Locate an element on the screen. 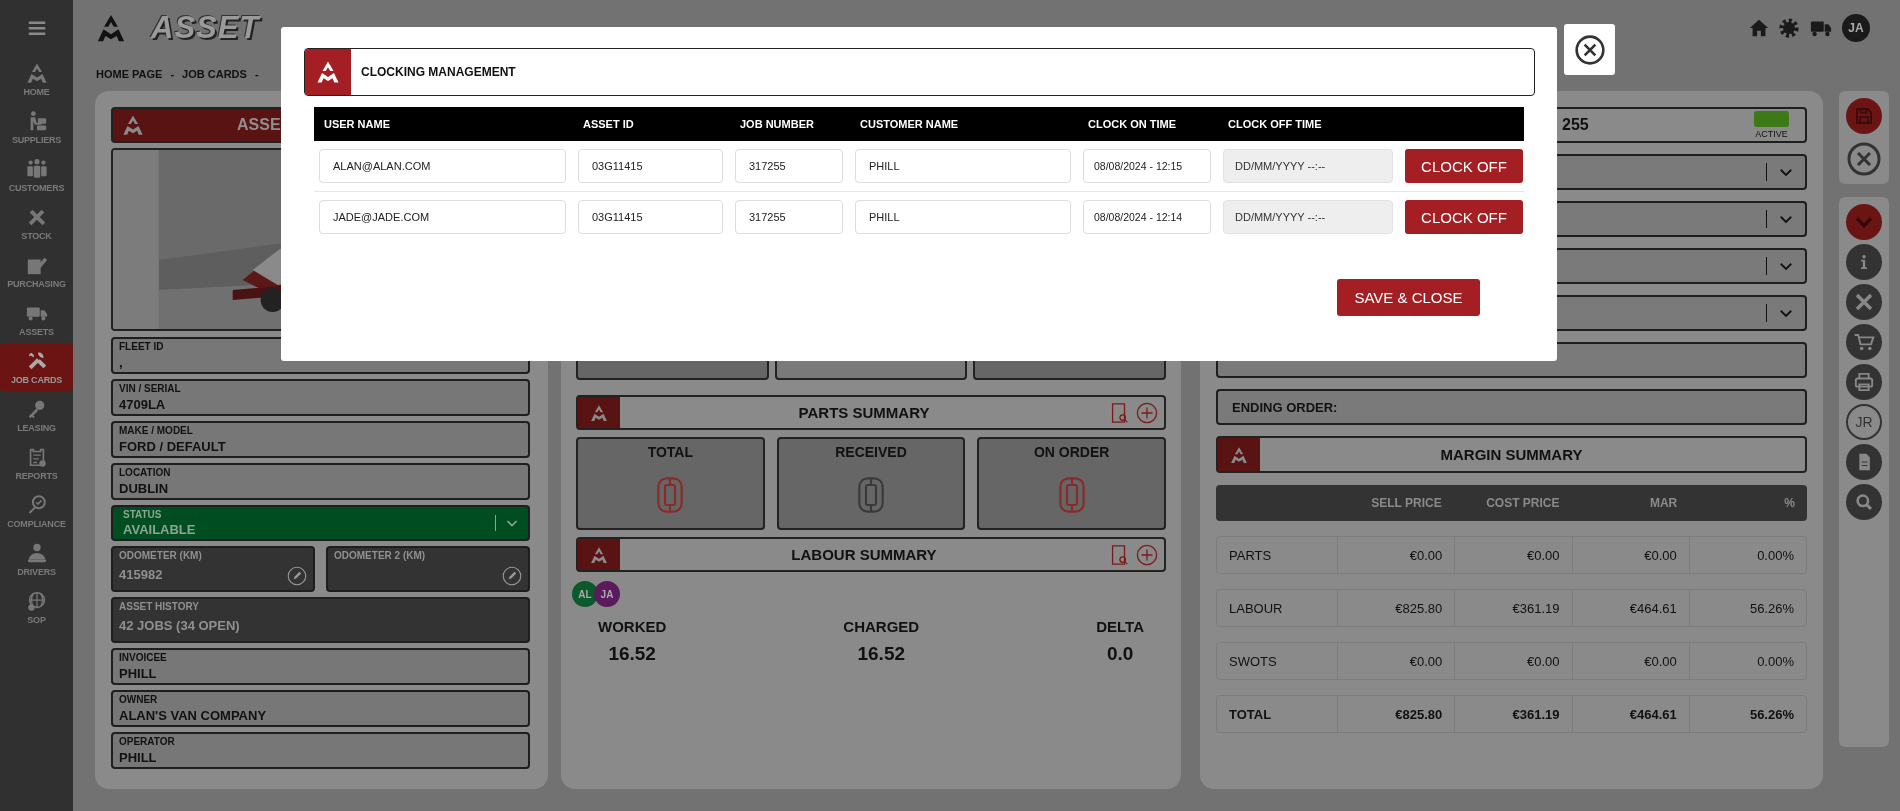 Image resolution: width=1900 pixels, height=811 pixels. document-button is located at coordinates (1864, 462).